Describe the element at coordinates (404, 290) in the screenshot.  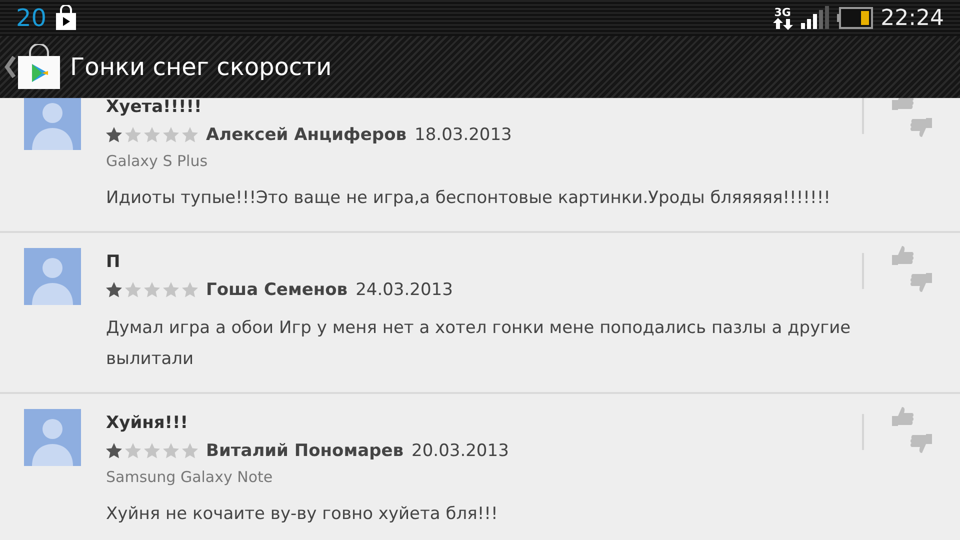
I see `review-date: 24.03.2013` at that location.